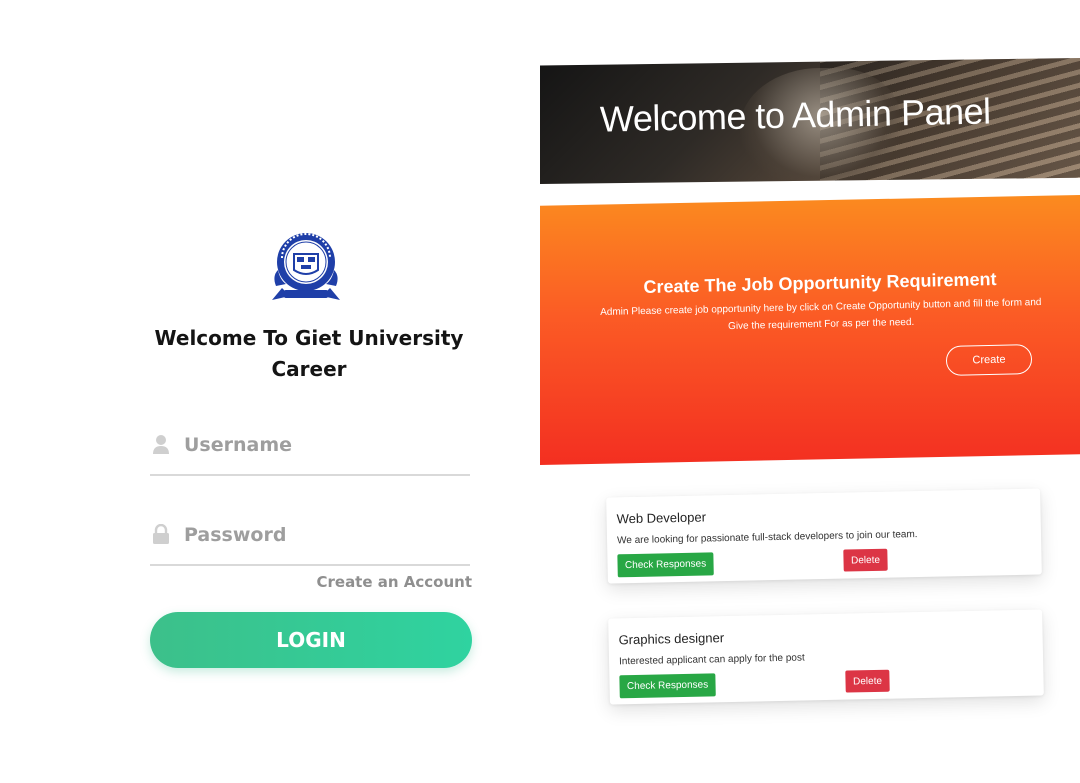  Describe the element at coordinates (306, 267) in the screenshot. I see `university-logo` at that location.